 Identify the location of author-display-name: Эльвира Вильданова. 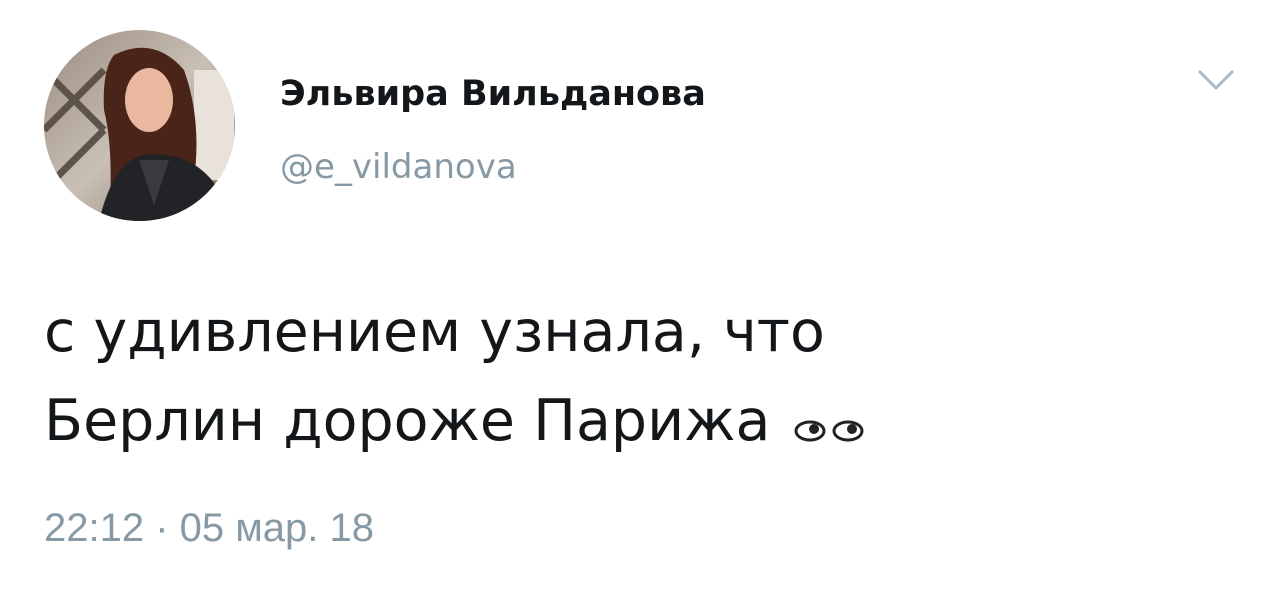
(493, 94).